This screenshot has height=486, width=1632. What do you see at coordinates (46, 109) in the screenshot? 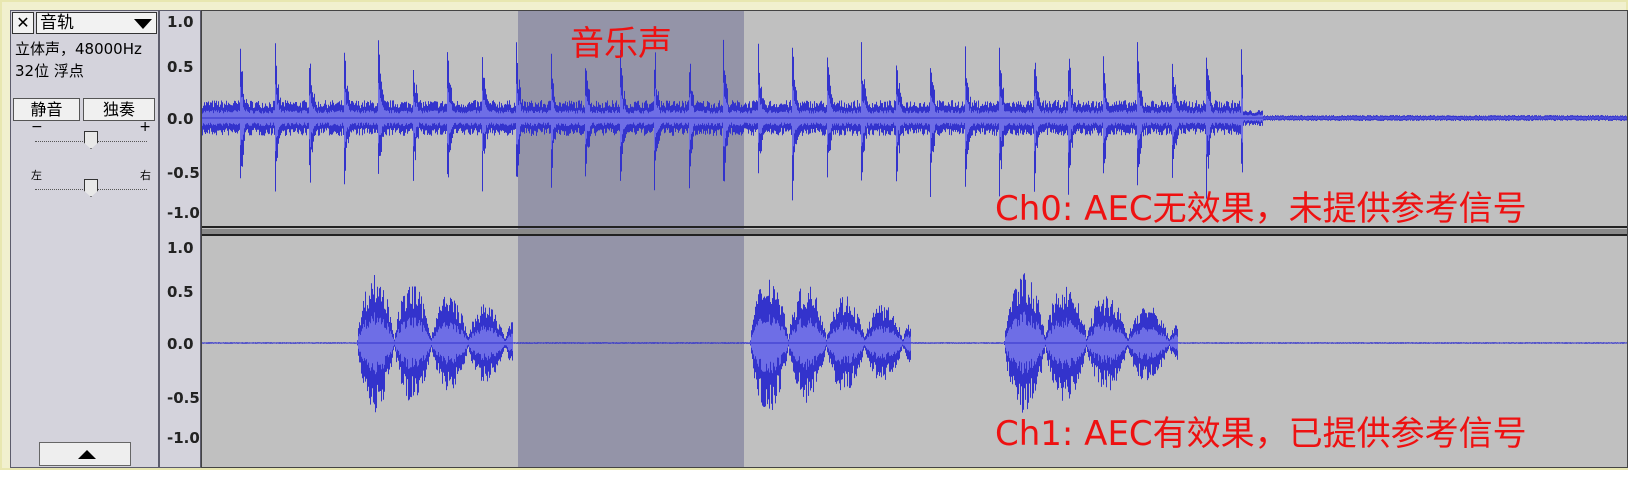
I see `mute-button: 静音` at bounding box center [46, 109].